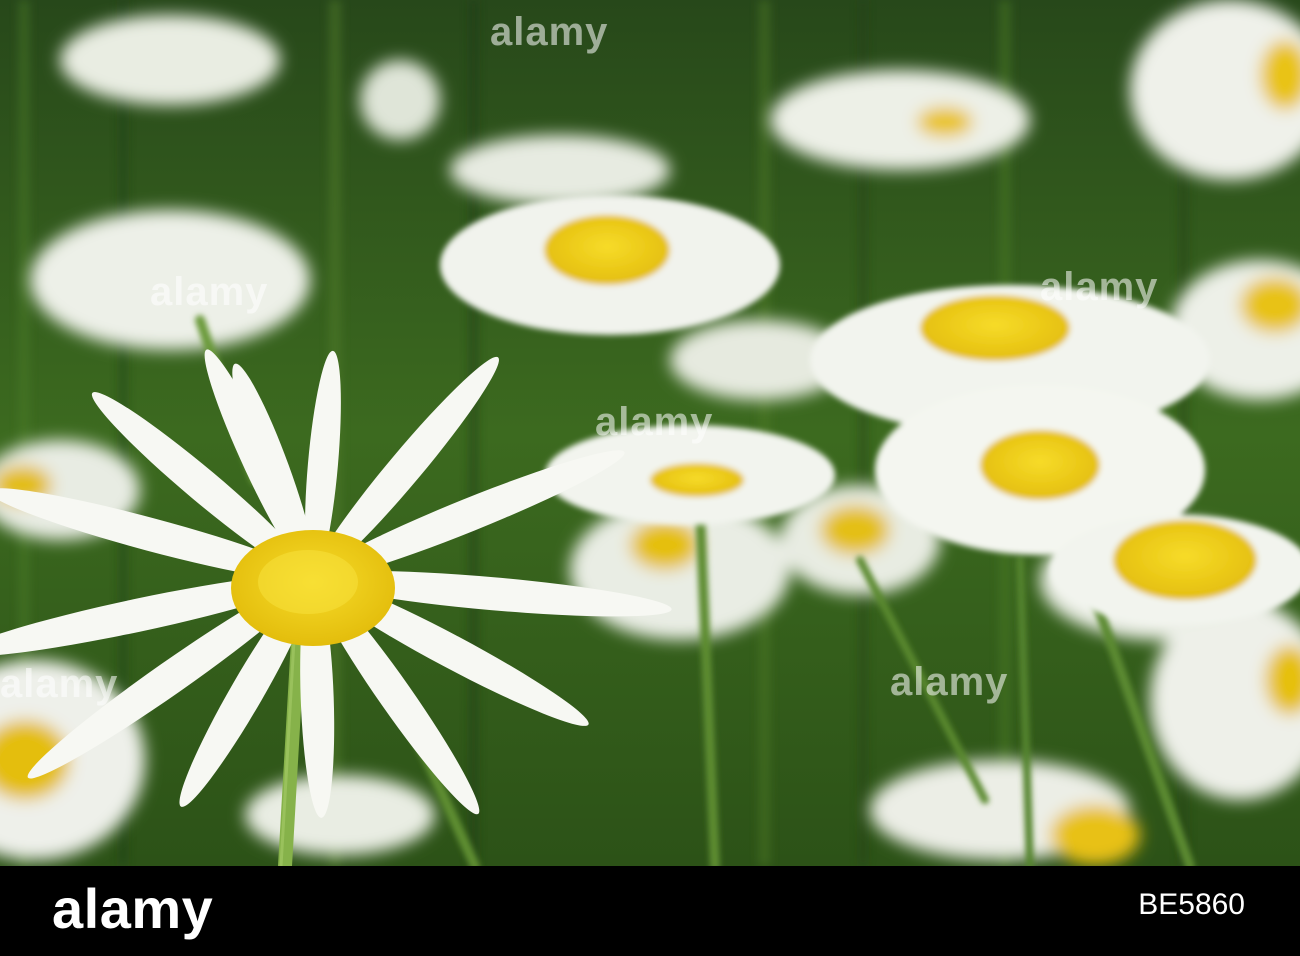 The image size is (1300, 956). Describe the element at coordinates (133, 908) in the screenshot. I see `brand-logo: alamy` at that location.